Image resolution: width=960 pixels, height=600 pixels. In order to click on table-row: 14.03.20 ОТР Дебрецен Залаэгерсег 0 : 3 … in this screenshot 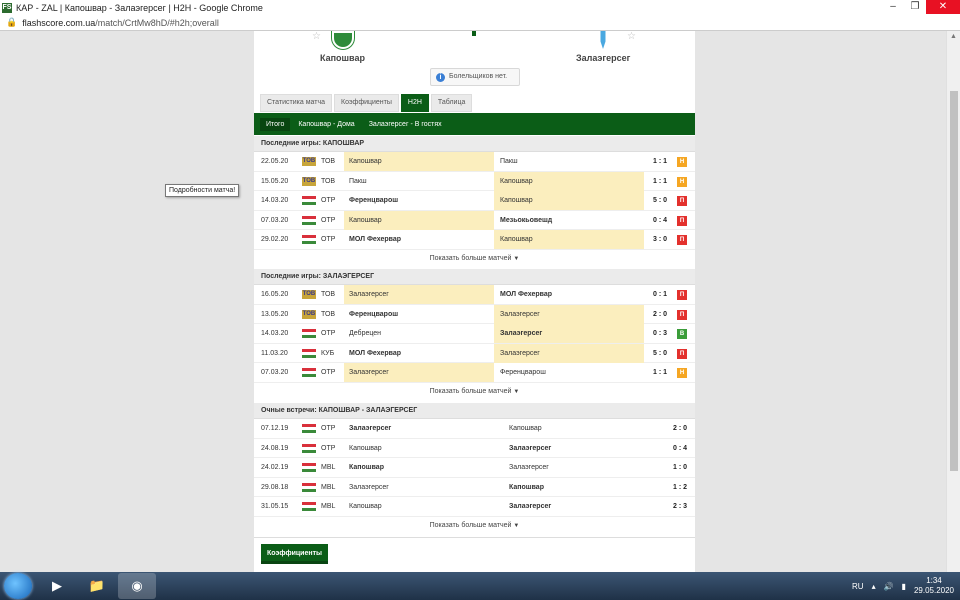, I will do `click(474, 334)`.